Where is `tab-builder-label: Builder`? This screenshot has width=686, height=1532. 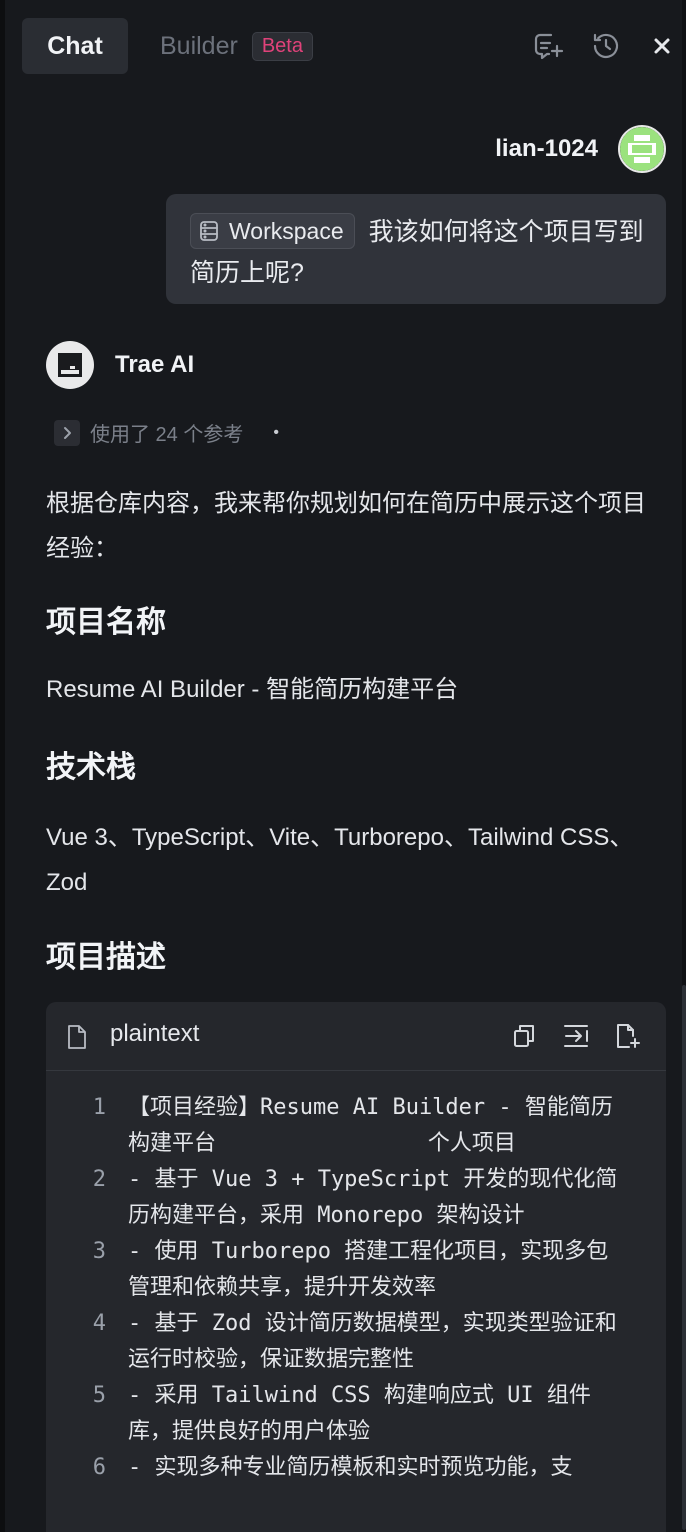 tab-builder-label: Builder is located at coordinates (199, 45).